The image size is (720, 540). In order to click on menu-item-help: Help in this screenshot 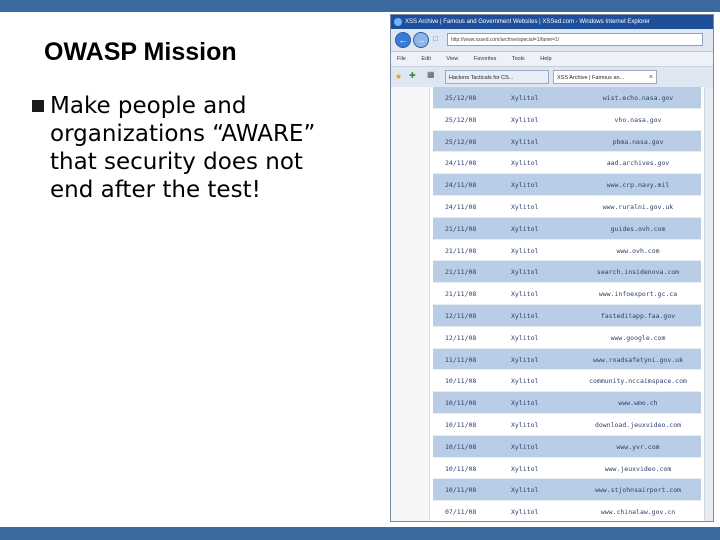, I will do `click(545, 59)`.